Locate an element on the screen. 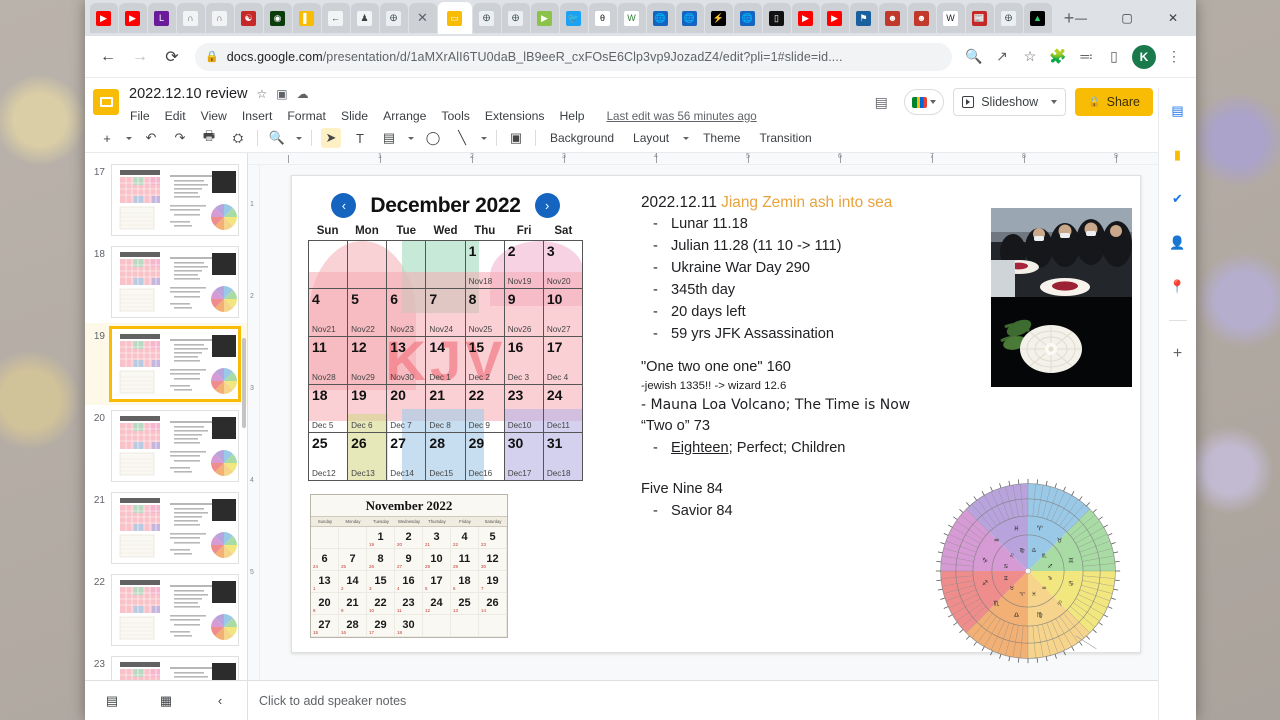  november-day-cell: 6 24 is located at coordinates (325, 560).